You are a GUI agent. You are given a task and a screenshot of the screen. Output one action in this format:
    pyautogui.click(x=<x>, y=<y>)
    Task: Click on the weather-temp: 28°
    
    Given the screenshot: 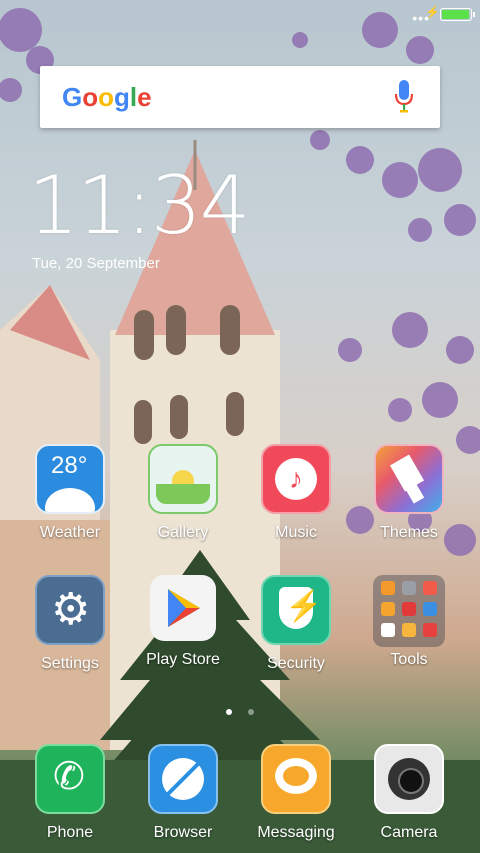 What is the action you would take?
    pyautogui.click(x=69, y=465)
    